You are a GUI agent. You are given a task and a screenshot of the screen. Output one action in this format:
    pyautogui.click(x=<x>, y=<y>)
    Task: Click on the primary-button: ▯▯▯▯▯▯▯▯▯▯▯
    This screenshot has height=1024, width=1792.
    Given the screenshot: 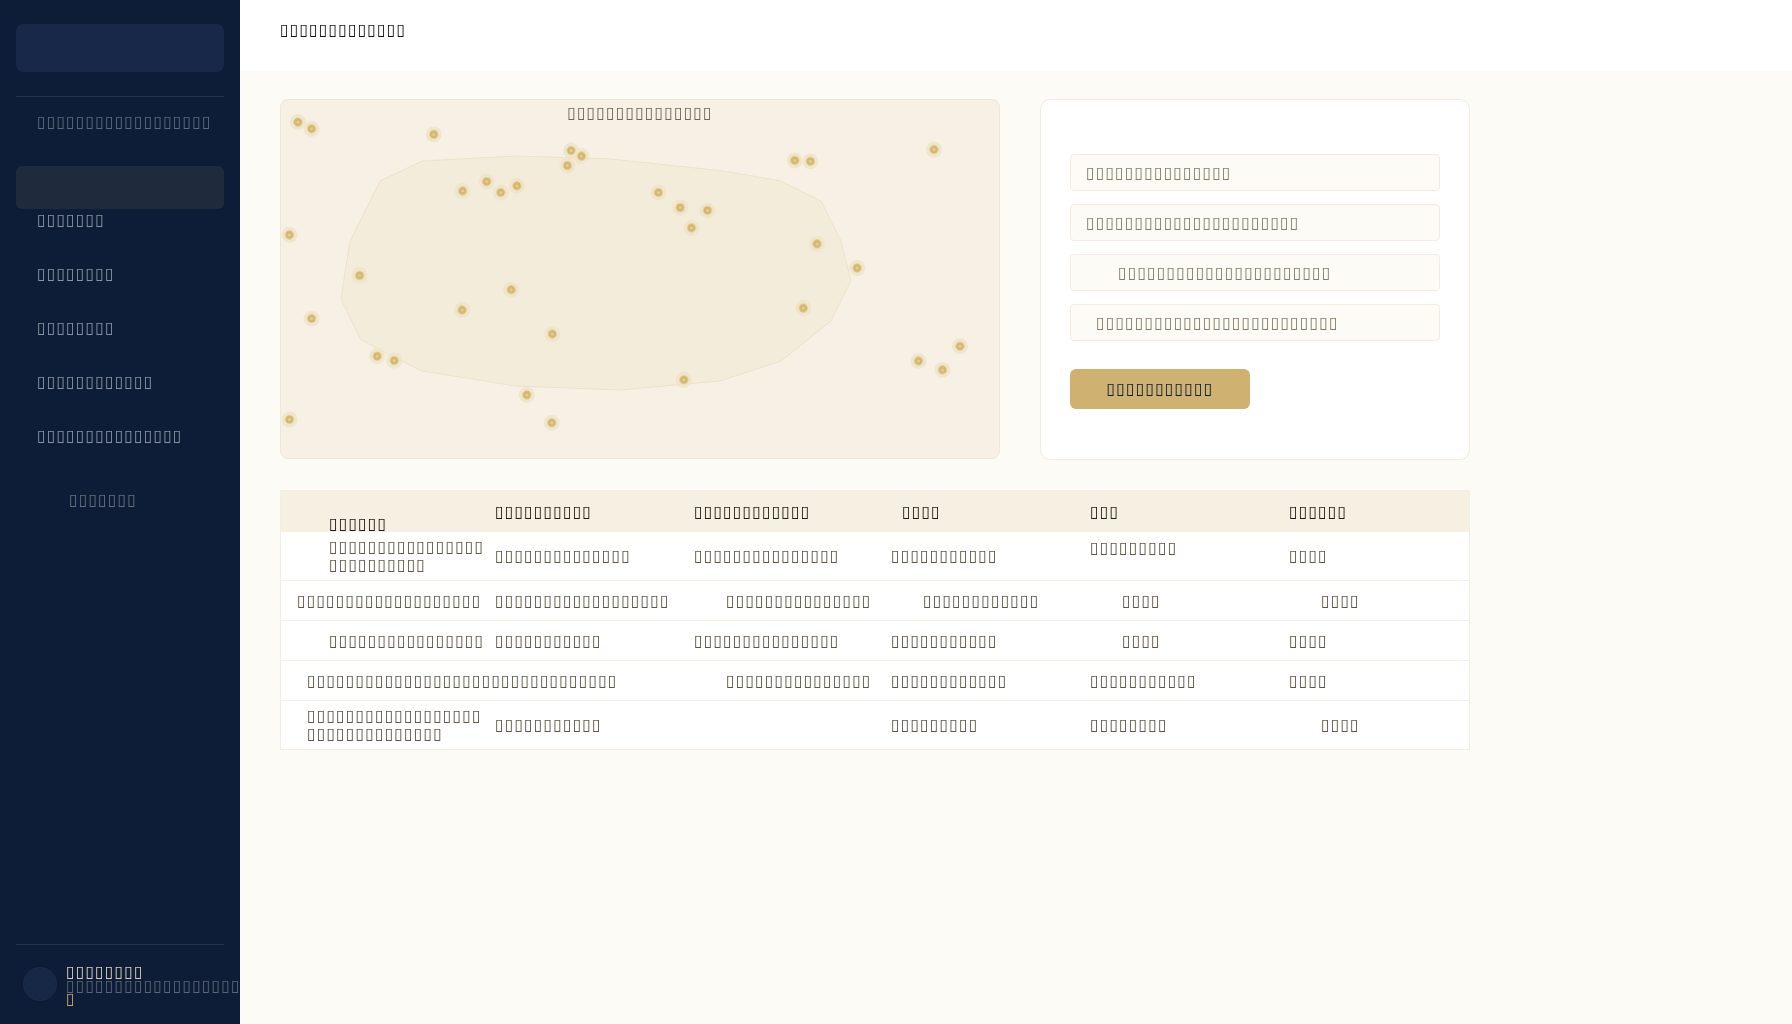 What is the action you would take?
    pyautogui.click(x=1160, y=389)
    